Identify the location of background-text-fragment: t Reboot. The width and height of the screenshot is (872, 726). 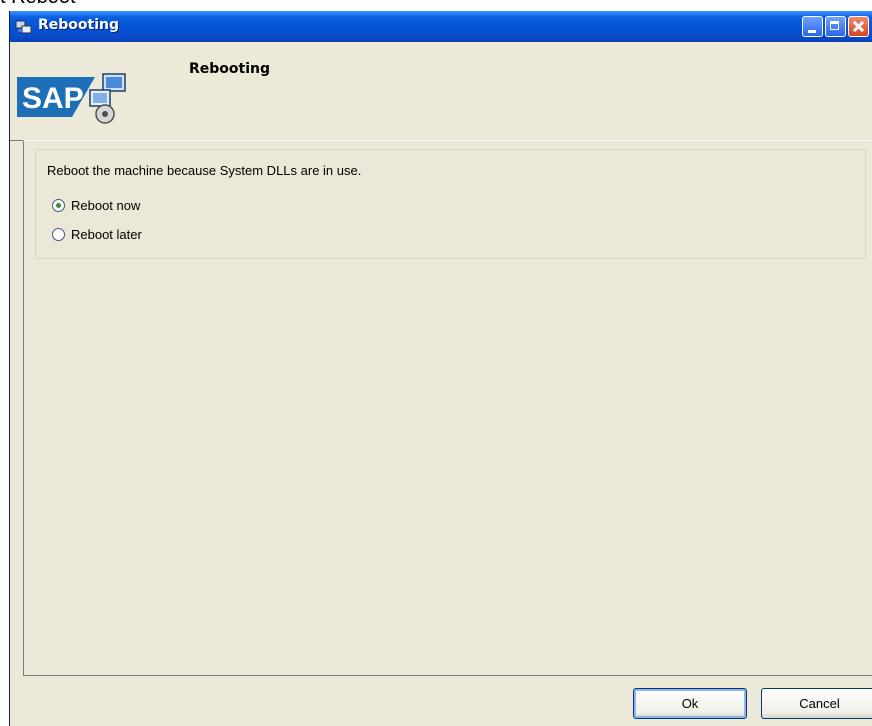
(60, 4).